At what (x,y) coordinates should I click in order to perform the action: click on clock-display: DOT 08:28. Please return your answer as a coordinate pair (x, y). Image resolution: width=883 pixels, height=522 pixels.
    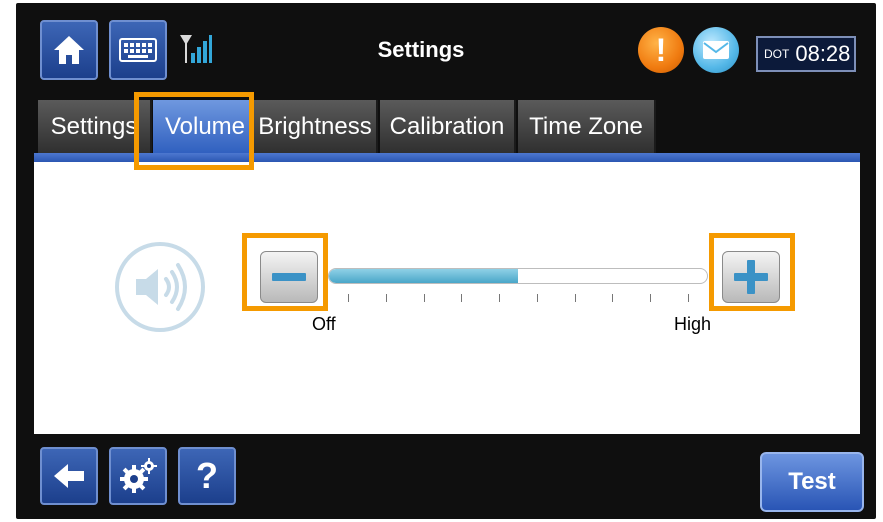
    Looking at the image, I should click on (806, 54).